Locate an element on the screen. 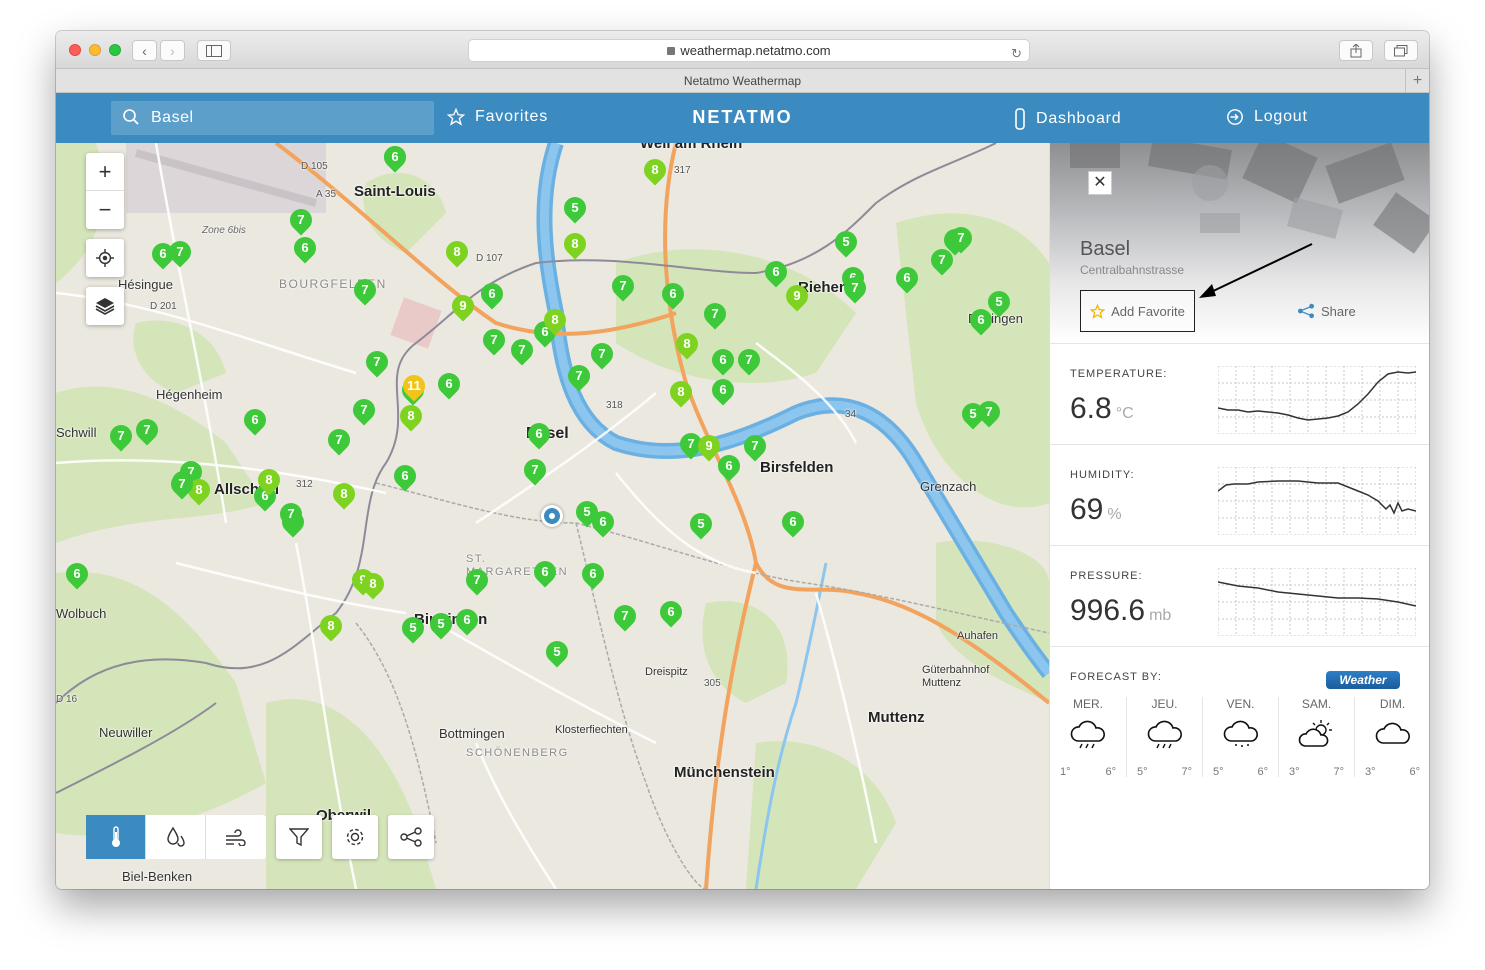 Image resolution: width=1485 pixels, height=970 pixels. filter-button is located at coordinates (299, 837).